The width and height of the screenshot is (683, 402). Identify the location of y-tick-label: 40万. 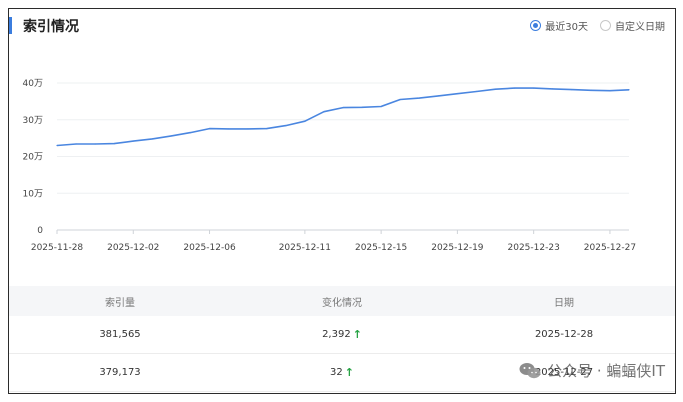
(33, 84).